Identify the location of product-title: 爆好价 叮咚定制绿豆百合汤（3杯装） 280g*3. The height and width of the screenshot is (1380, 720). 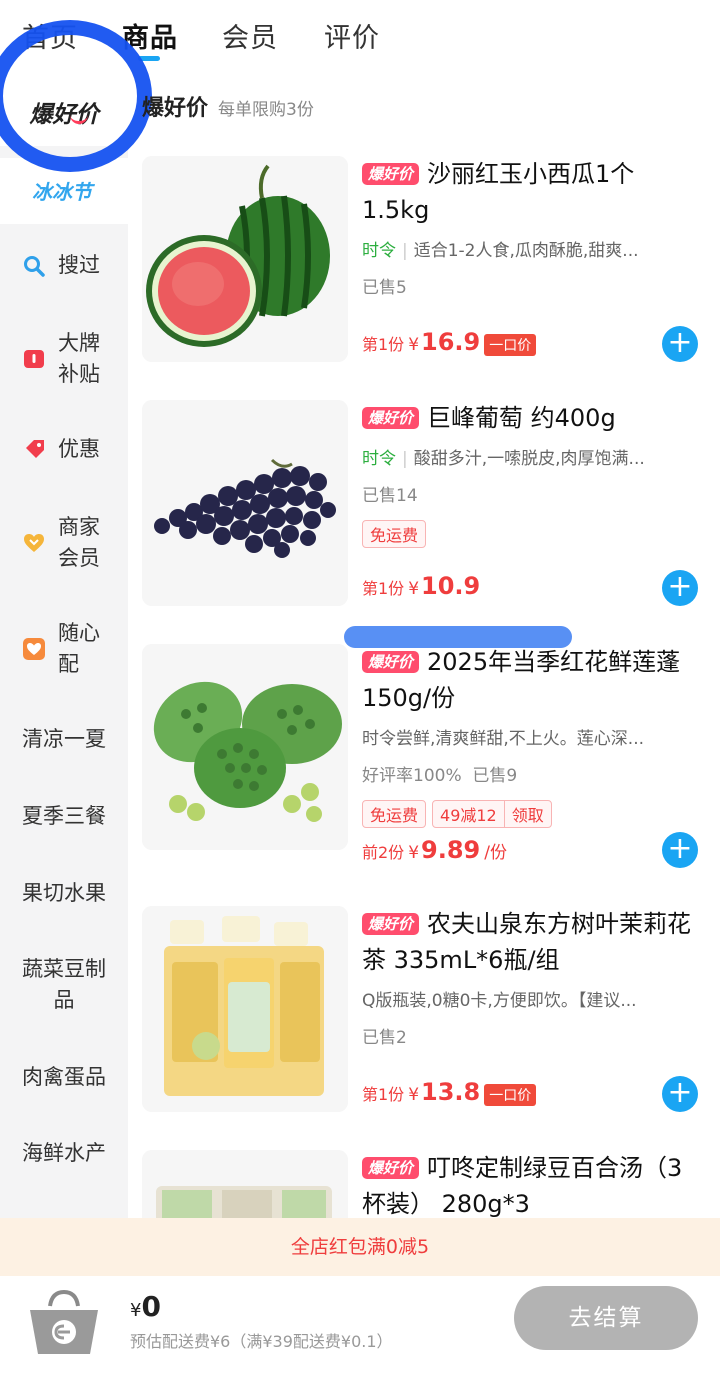
(532, 1184).